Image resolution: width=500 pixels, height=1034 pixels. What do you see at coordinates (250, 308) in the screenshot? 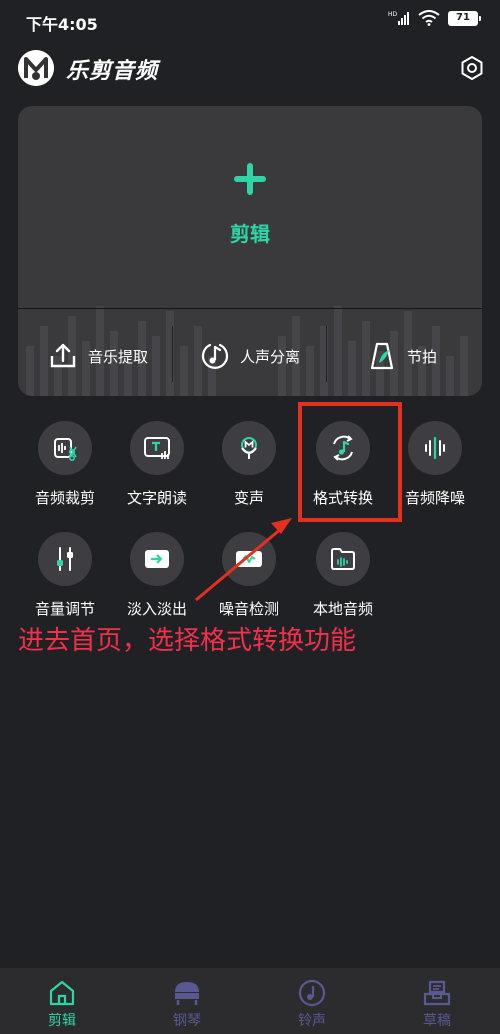
I see `card-divider` at bounding box center [250, 308].